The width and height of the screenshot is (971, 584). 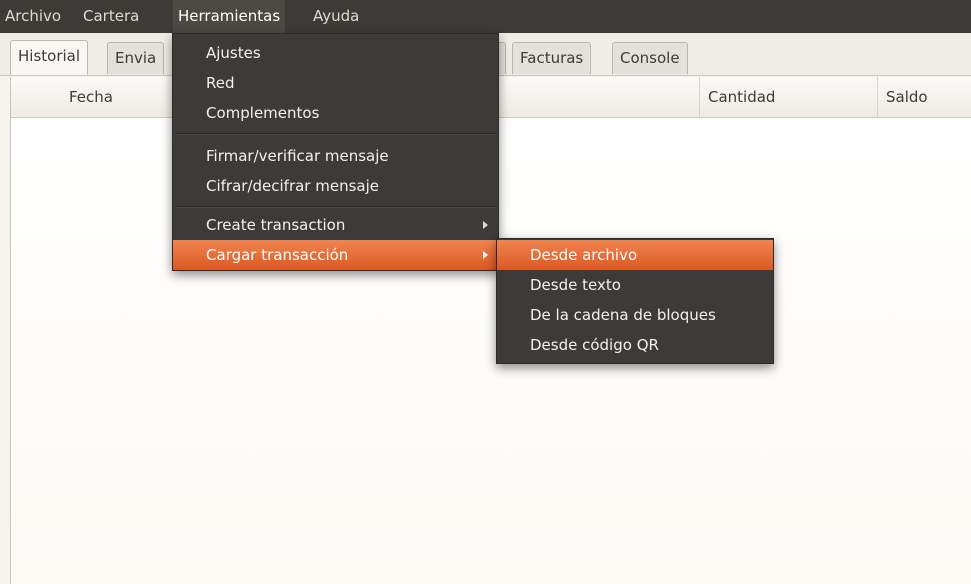 What do you see at coordinates (276, 225) in the screenshot?
I see `menu-item-label: Create transaction` at bounding box center [276, 225].